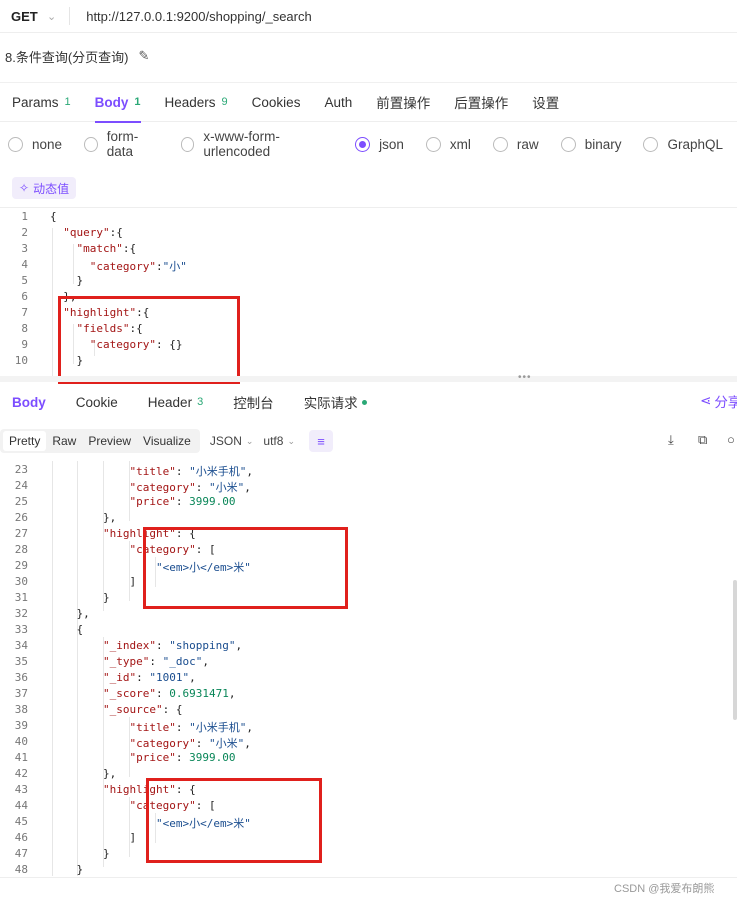  I want to click on drag-handle-icon: •••, so click(525, 377).